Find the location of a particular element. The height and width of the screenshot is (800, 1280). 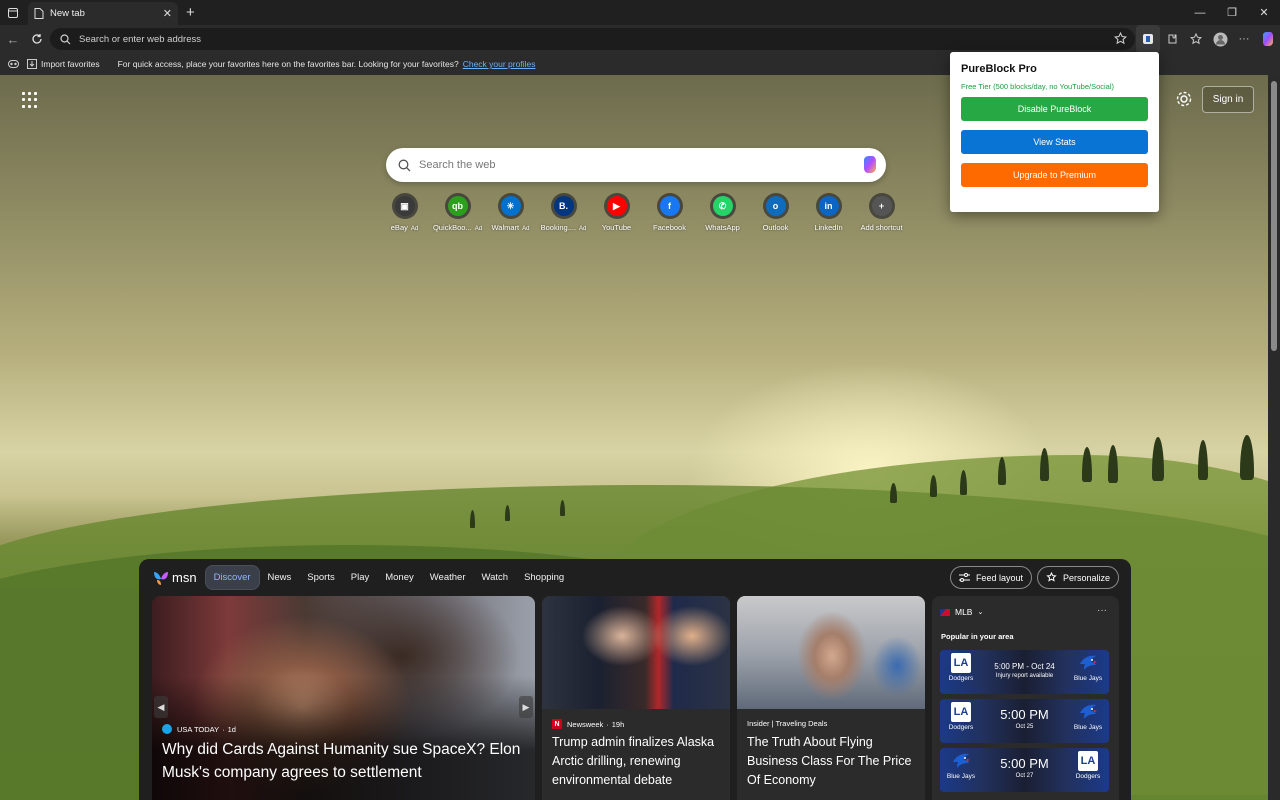

shortcut-tile: ✆ WhatsApp is located at coordinates (722, 212).